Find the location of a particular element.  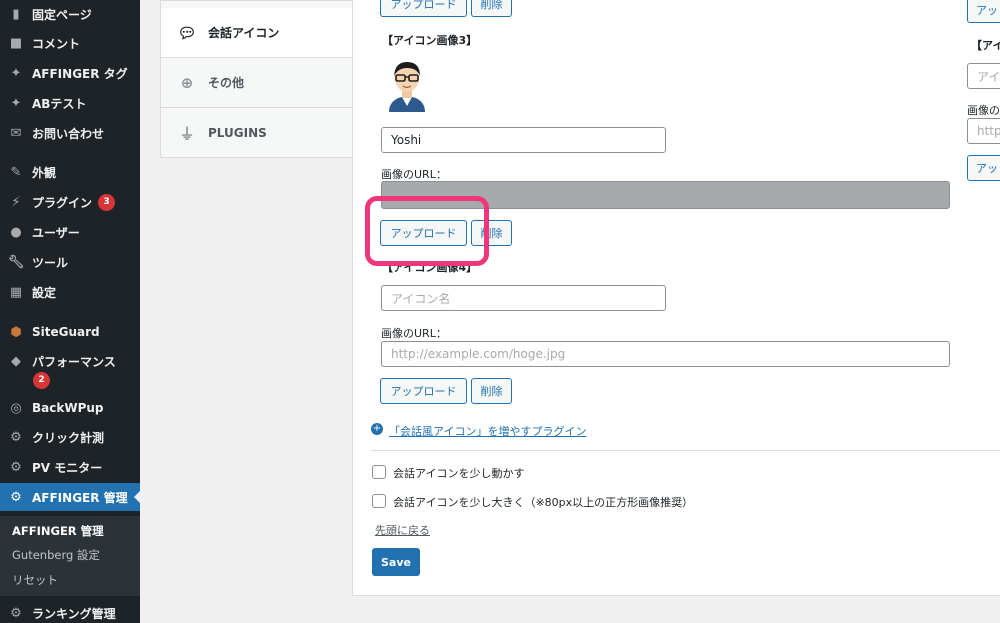

save-button: Save is located at coordinates (396, 562).